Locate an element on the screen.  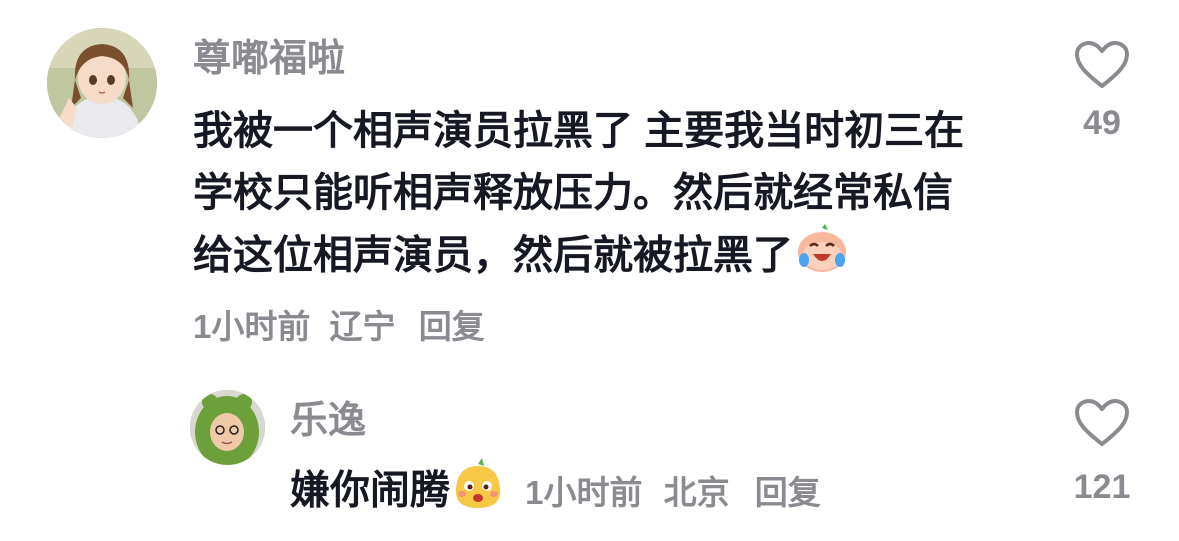
frog-hood-avatar-image is located at coordinates (227, 427).